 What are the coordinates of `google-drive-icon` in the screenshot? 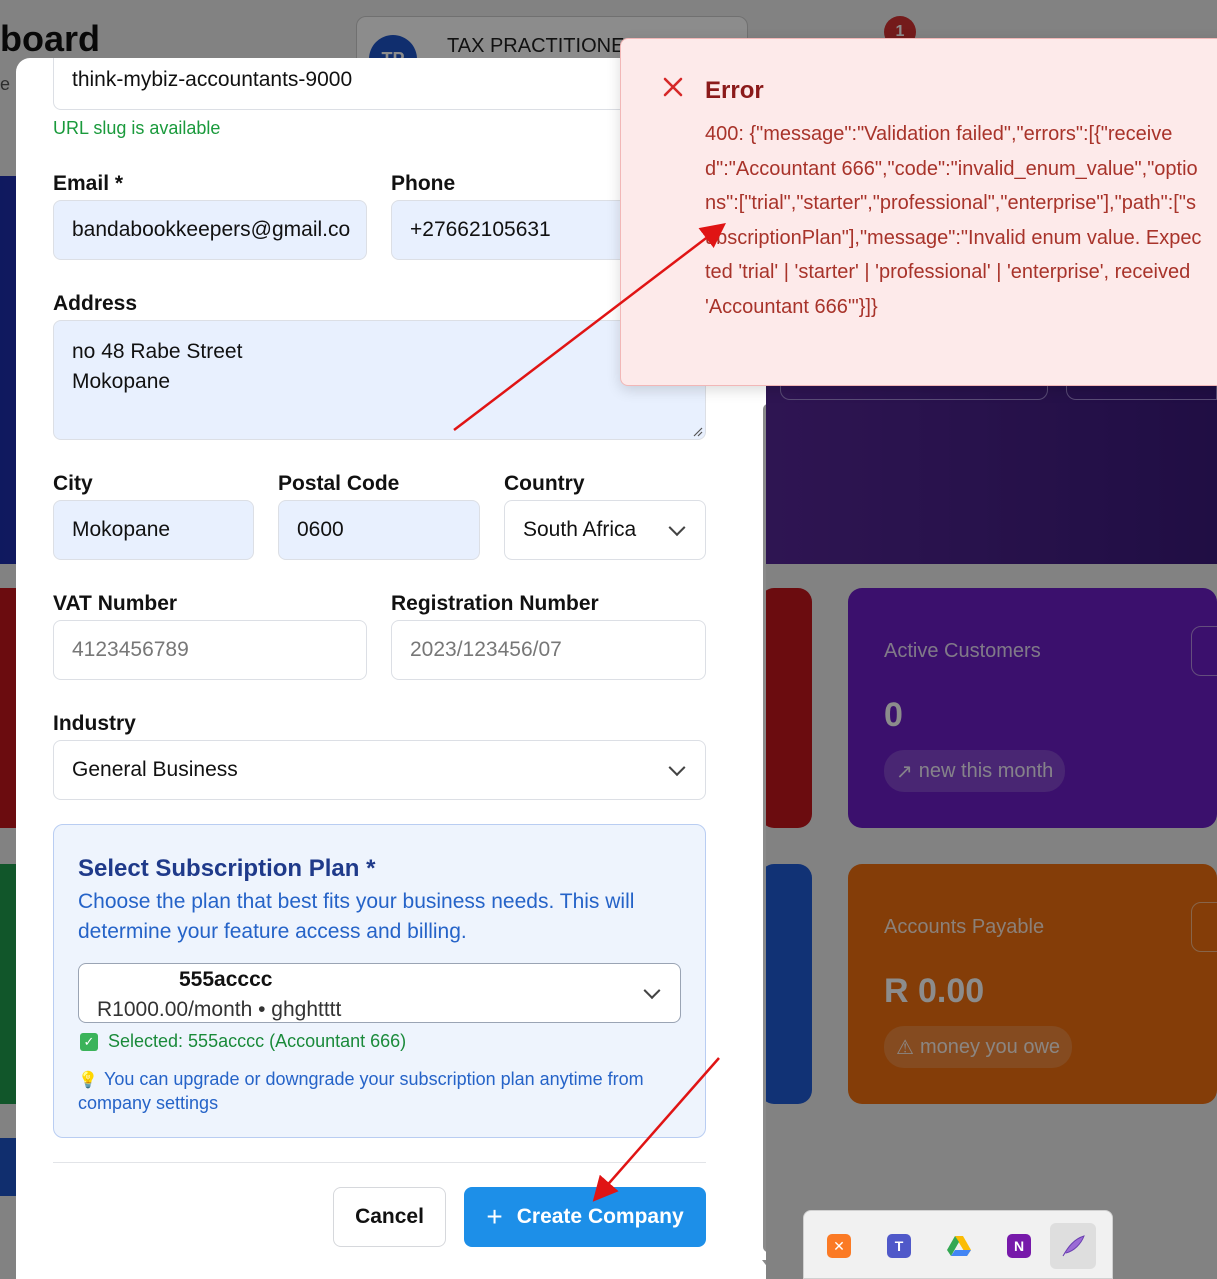 It's located at (959, 1246).